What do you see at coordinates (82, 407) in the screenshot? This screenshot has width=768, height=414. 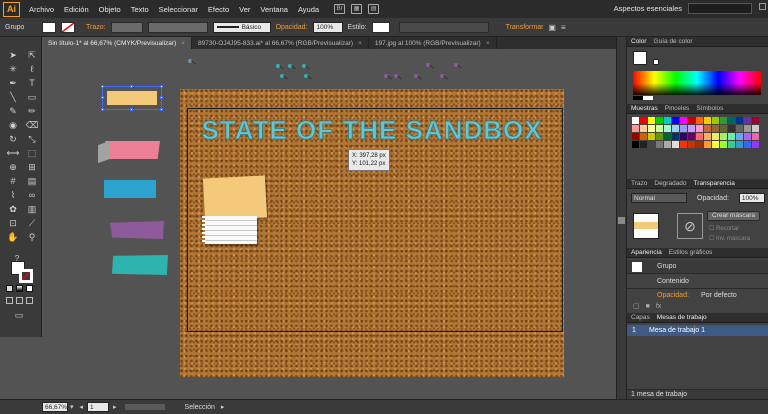 I see `first-artboard-icon: ◂` at bounding box center [82, 407].